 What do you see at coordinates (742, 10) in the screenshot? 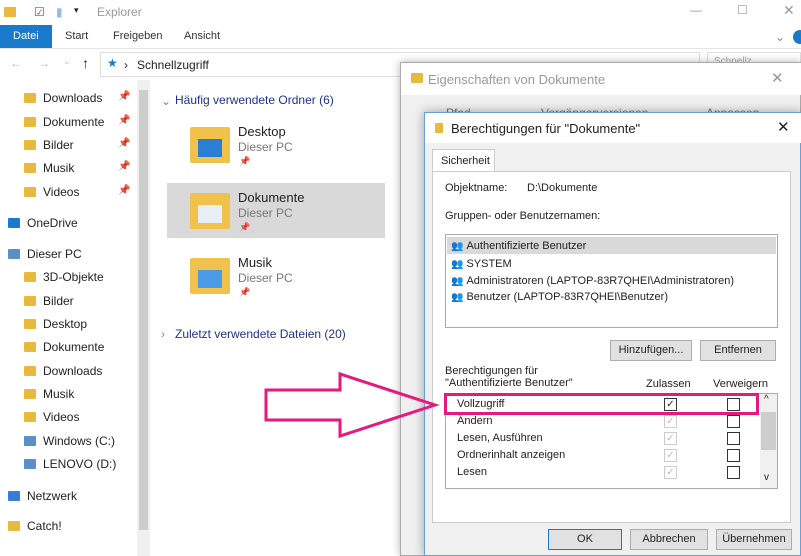
I see `maximize-button: ☐` at bounding box center [742, 10].